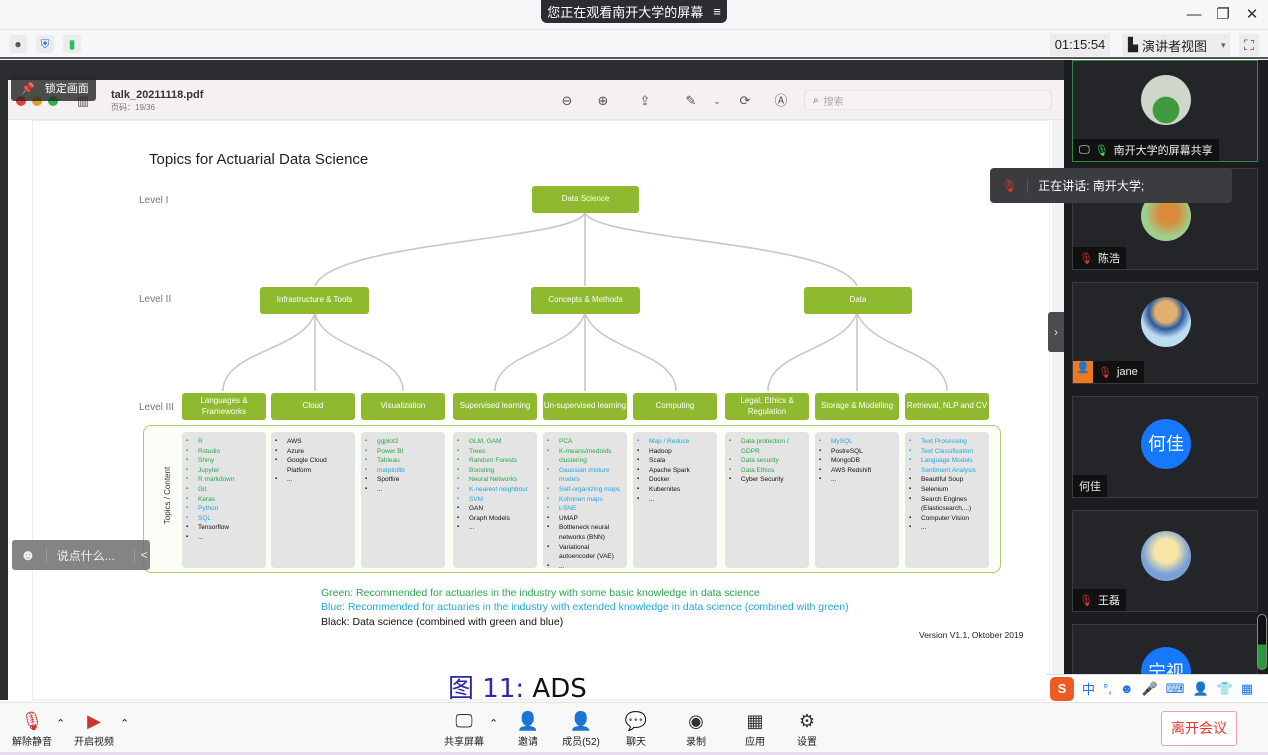 The image size is (1268, 755). I want to click on unmute-button: 🎙 解除静音, so click(32, 728).